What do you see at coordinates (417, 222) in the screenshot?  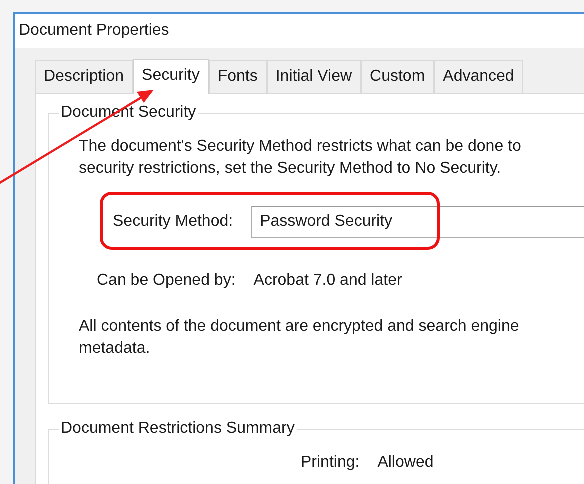 I see `security-method-field: Password Security` at bounding box center [417, 222].